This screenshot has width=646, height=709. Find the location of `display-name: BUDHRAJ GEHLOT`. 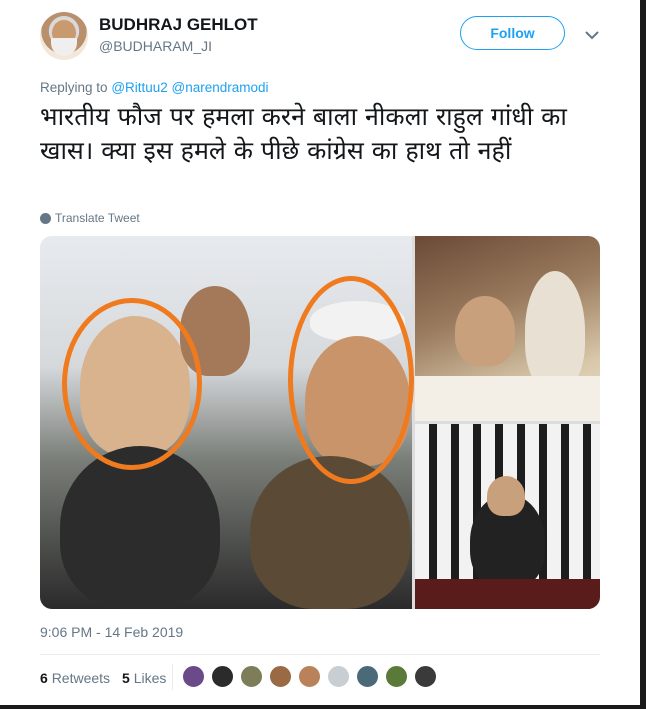

display-name: BUDHRAJ GEHLOT is located at coordinates (178, 25).